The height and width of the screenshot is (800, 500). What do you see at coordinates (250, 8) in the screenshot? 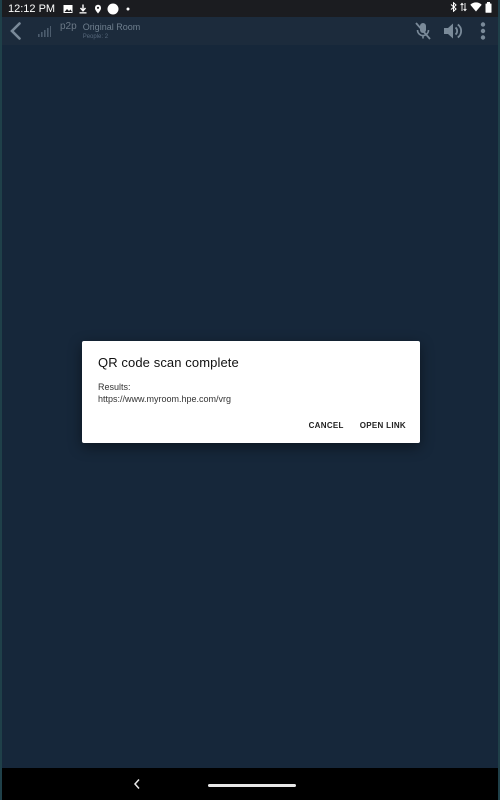
I see `status-bar: 12:12 PM` at bounding box center [250, 8].